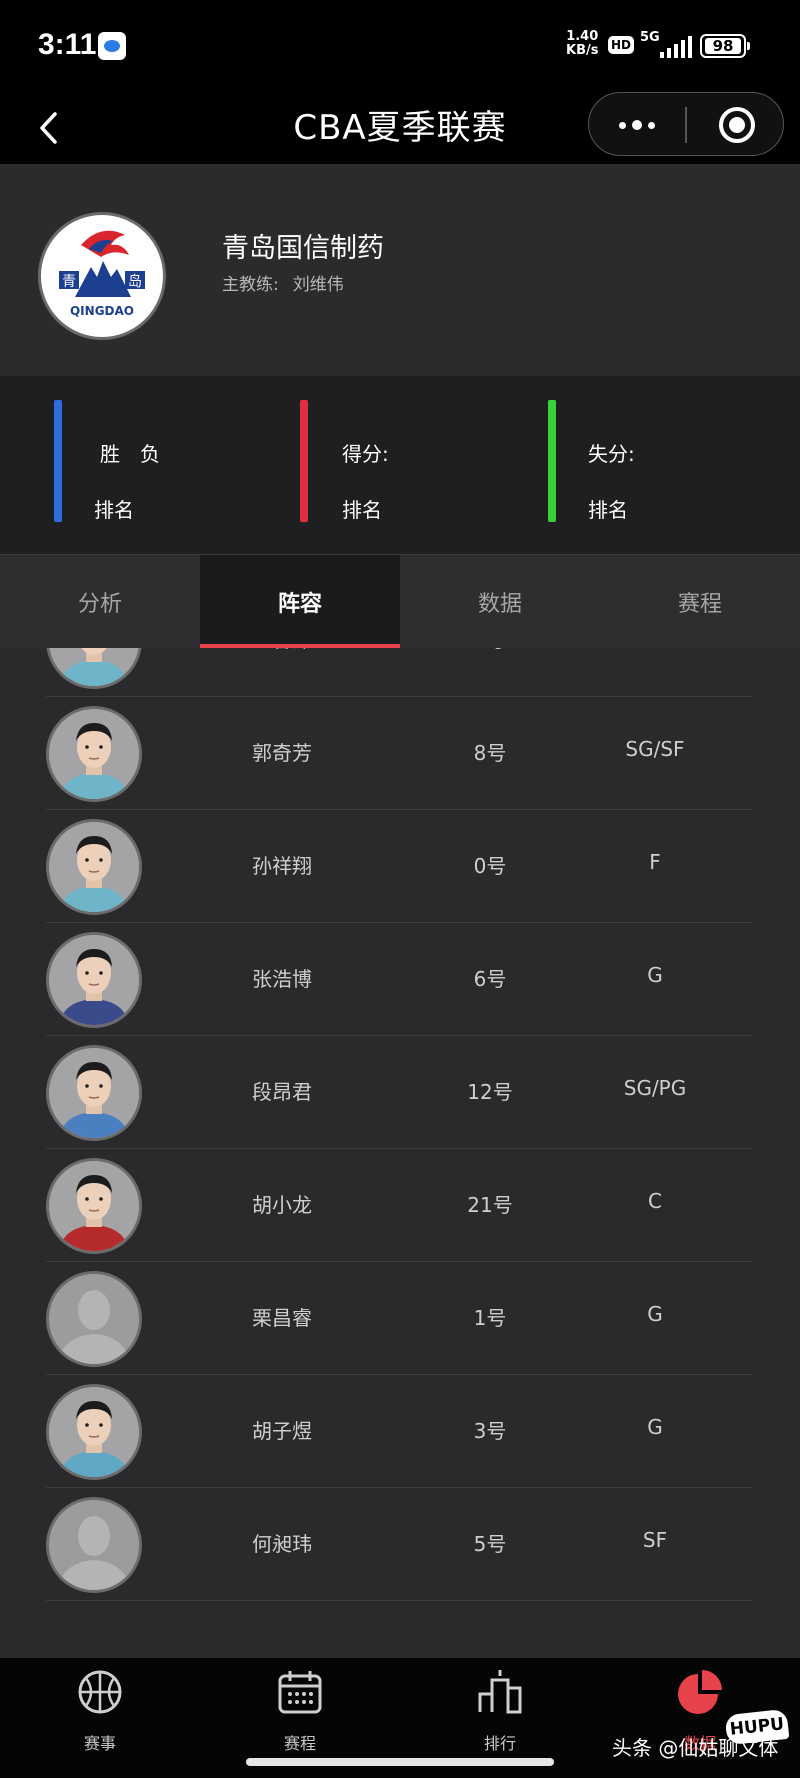  Describe the element at coordinates (400, 866) in the screenshot. I see `player-row: 孙祥翔 0号 F` at that location.